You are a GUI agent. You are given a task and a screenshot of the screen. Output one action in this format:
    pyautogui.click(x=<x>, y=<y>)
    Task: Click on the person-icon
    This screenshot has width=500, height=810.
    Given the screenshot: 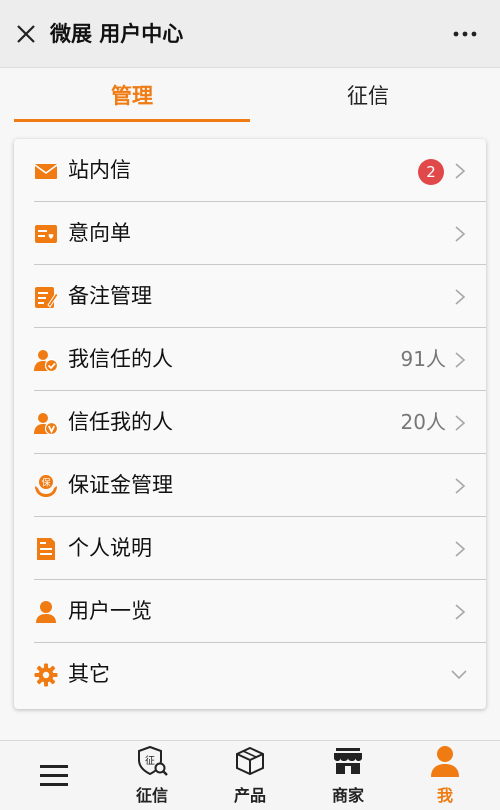 What is the action you would take?
    pyautogui.click(x=445, y=761)
    